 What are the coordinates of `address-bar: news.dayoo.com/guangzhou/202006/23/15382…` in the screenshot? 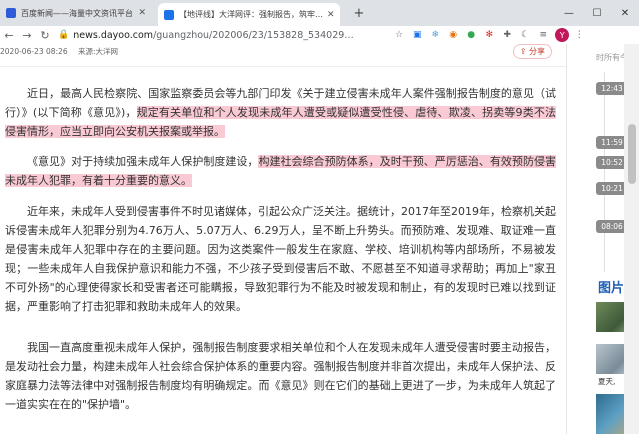 It's located at (223, 35).